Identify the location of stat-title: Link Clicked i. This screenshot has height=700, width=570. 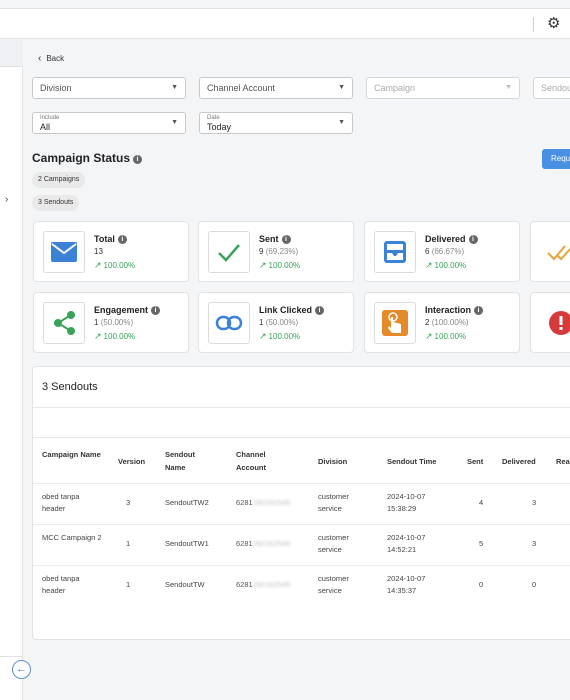
(292, 310).